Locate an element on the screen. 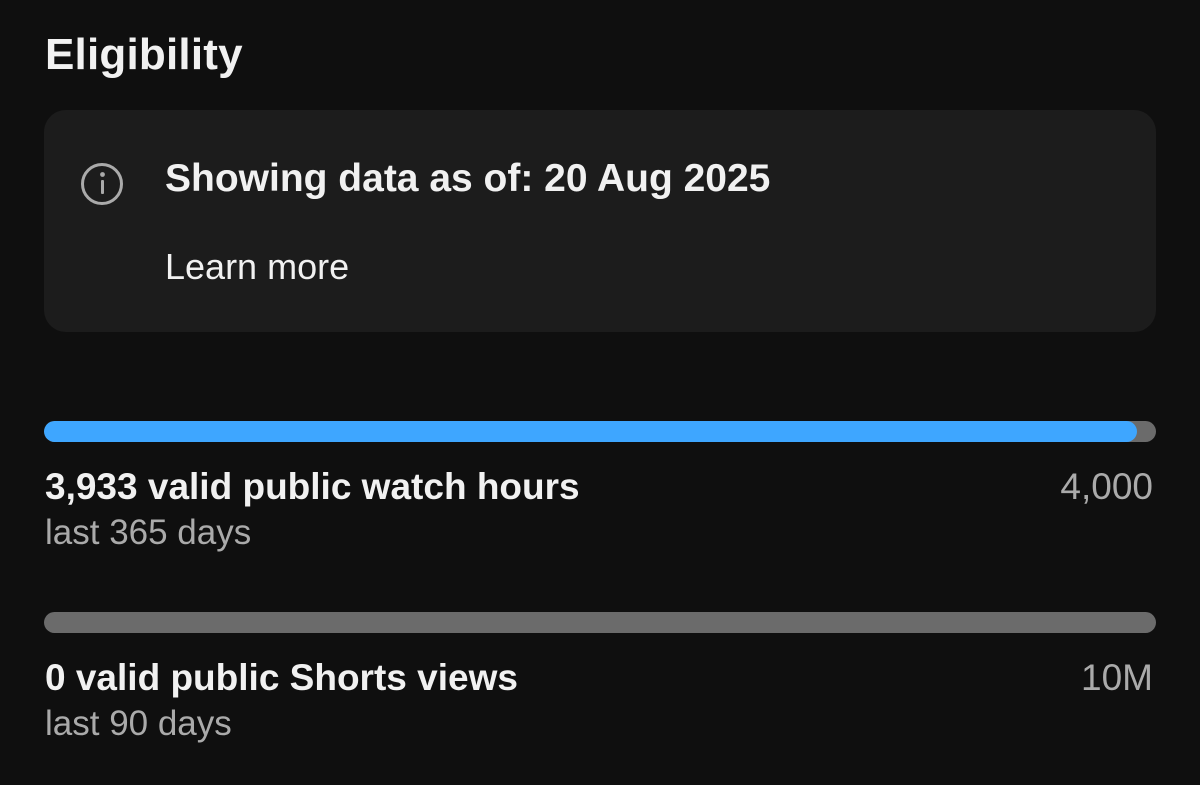 The width and height of the screenshot is (1200, 785). shorts-views-target: 10M is located at coordinates (1117, 677).